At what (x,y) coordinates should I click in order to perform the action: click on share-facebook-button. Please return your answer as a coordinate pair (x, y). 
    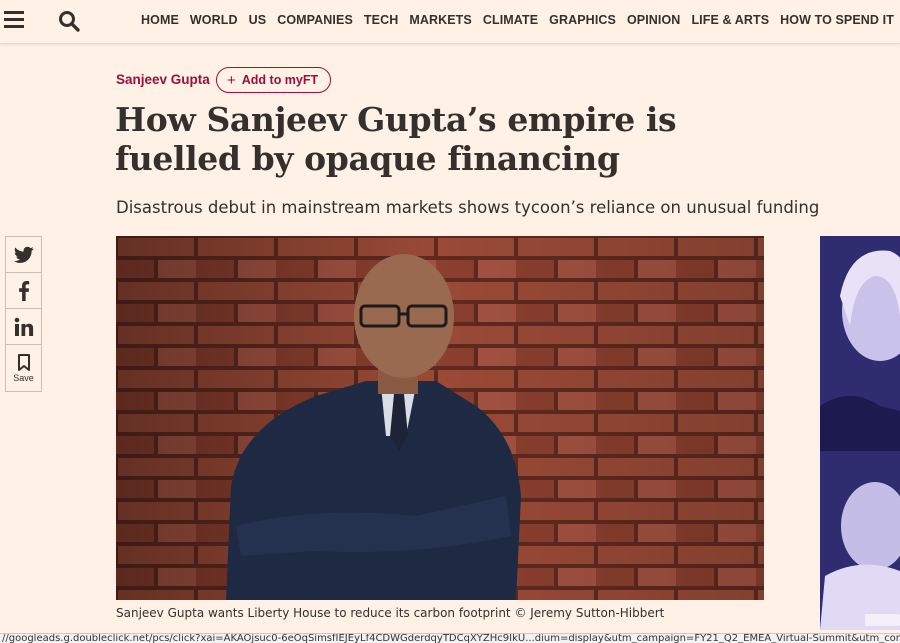
    Looking at the image, I should click on (23, 290).